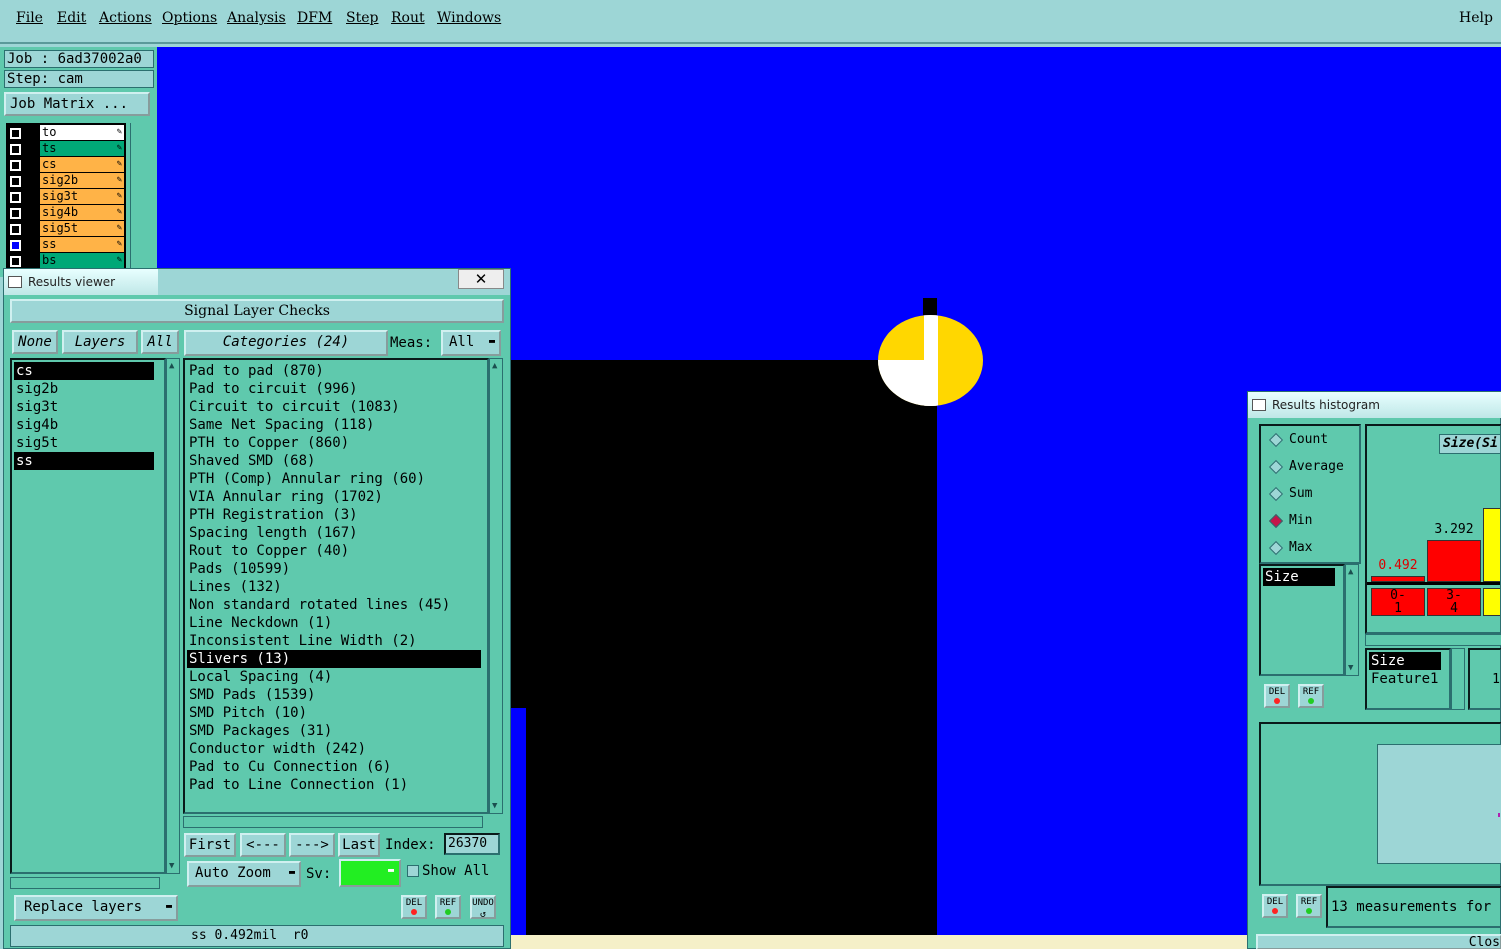 This screenshot has width=1501, height=949. What do you see at coordinates (173, 616) in the screenshot?
I see `layer-list-vscroll: ▲ ▼` at bounding box center [173, 616].